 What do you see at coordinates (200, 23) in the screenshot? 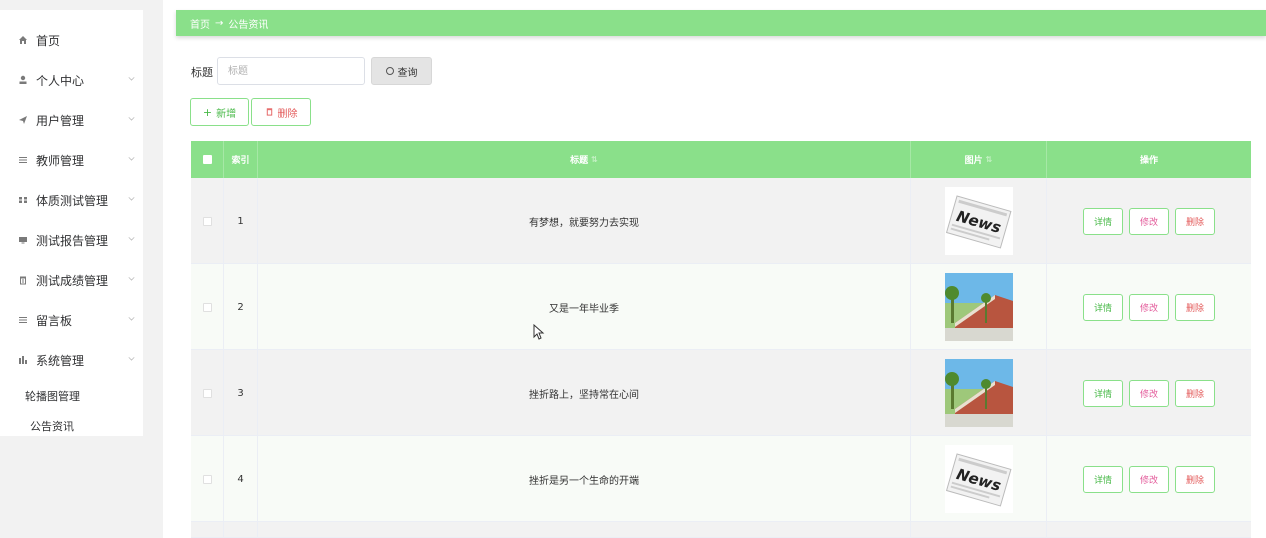
I see `breadcrumb-home: 首页` at bounding box center [200, 23].